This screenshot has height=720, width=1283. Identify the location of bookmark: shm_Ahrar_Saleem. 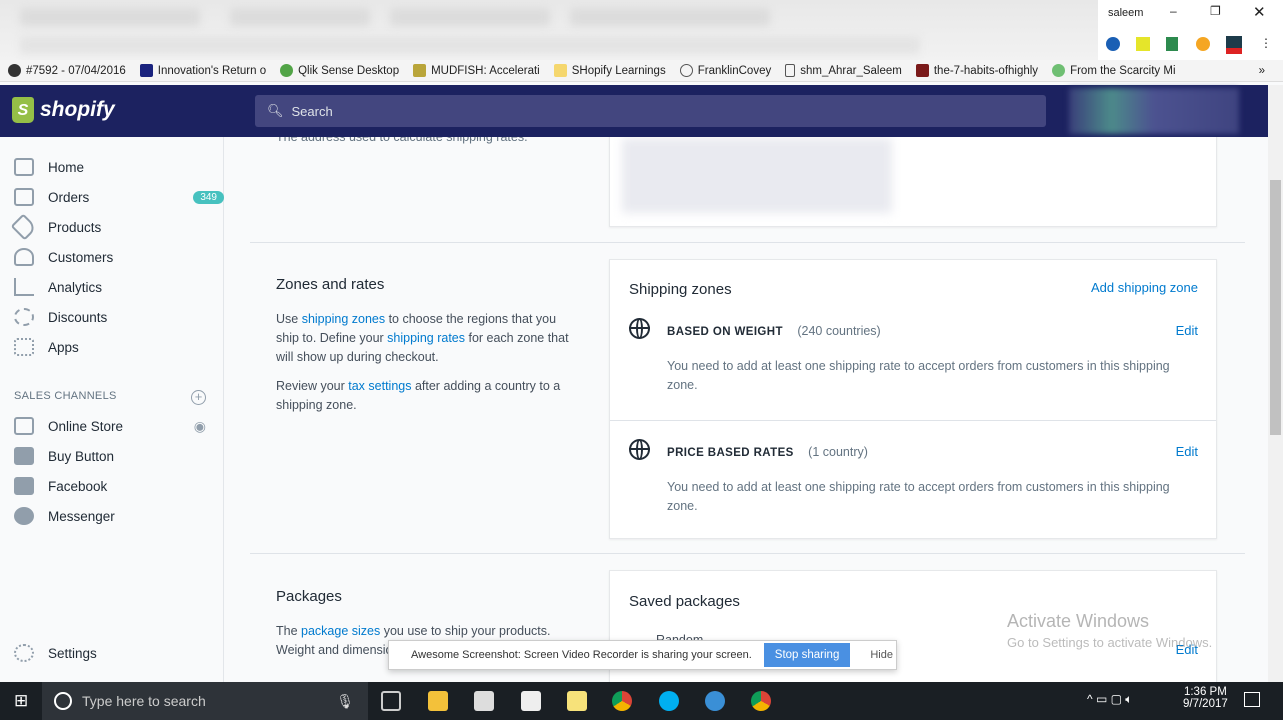
(843, 70).